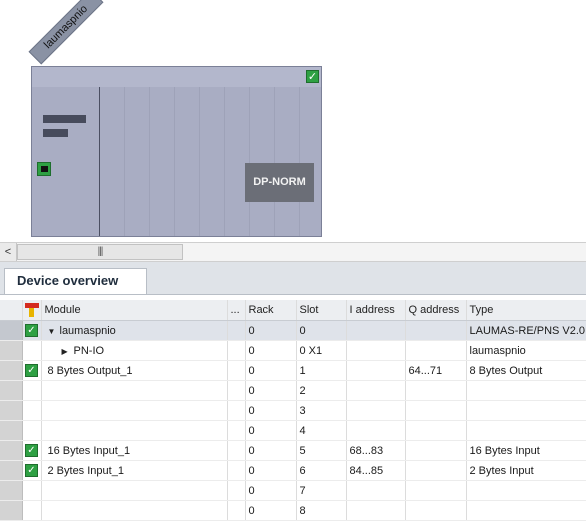 The width and height of the screenshot is (586, 521). What do you see at coordinates (134, 470) in the screenshot?
I see `module-cell: 2 Bytes Input_1` at bounding box center [134, 470].